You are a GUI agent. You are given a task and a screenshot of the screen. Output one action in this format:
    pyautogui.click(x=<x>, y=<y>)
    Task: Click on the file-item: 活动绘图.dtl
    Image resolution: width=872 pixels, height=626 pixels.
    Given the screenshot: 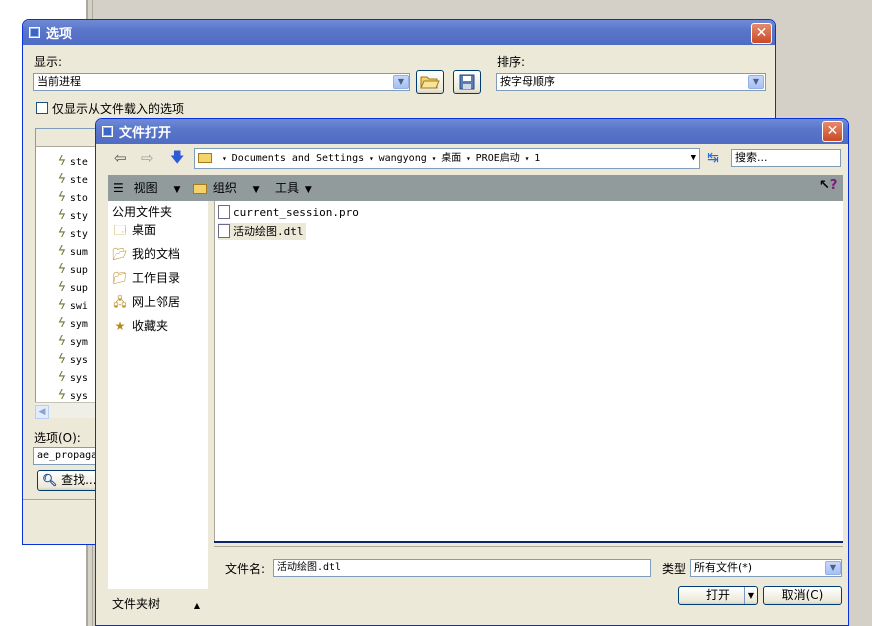 What is the action you would take?
    pyautogui.click(x=262, y=231)
    